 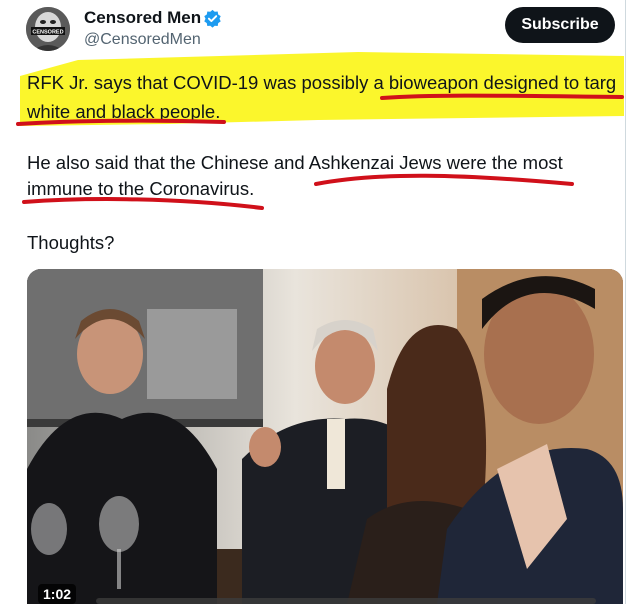 What do you see at coordinates (142, 18) in the screenshot?
I see `author-display-name: Censored Men` at bounding box center [142, 18].